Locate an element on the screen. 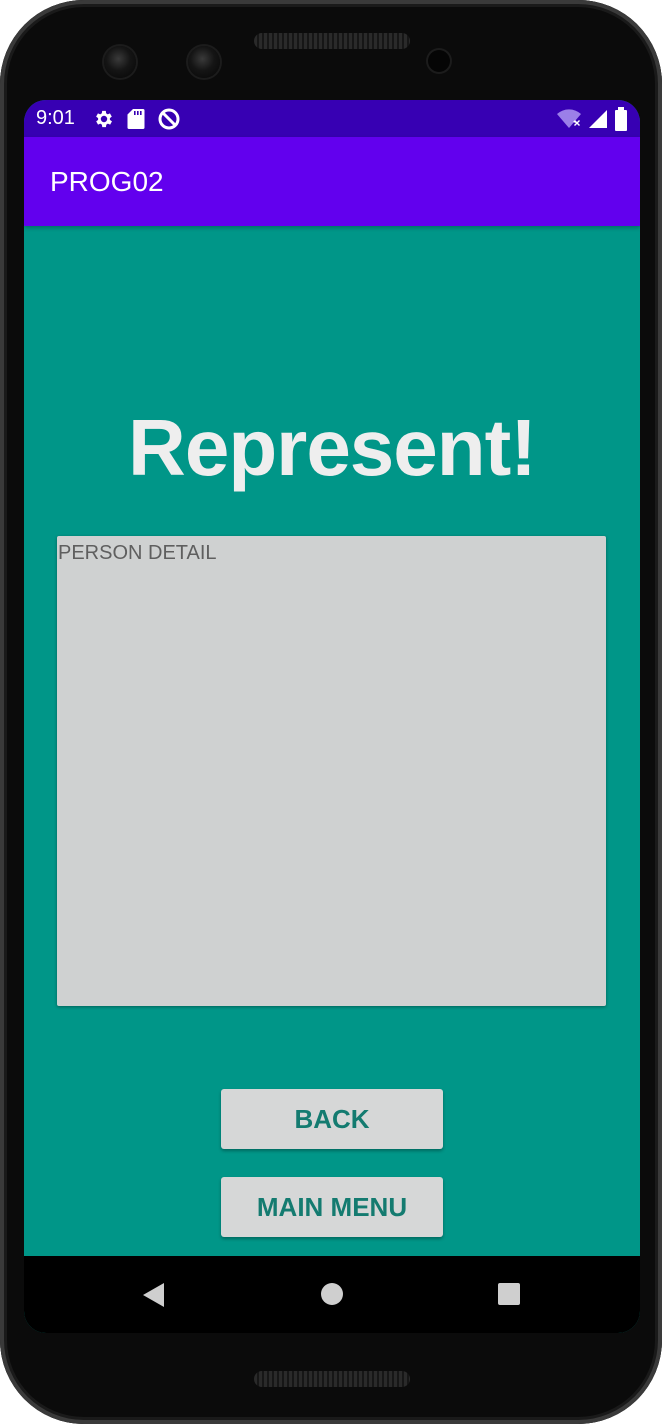  person-detail-text: PERSON DETAIL is located at coordinates (137, 553).